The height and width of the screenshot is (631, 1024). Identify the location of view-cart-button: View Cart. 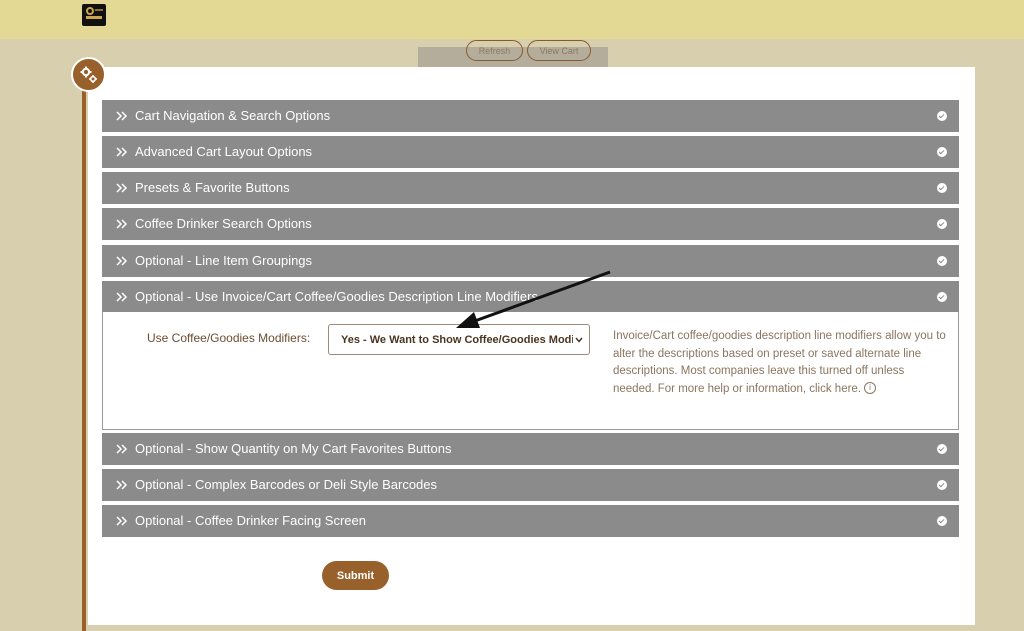
(559, 50).